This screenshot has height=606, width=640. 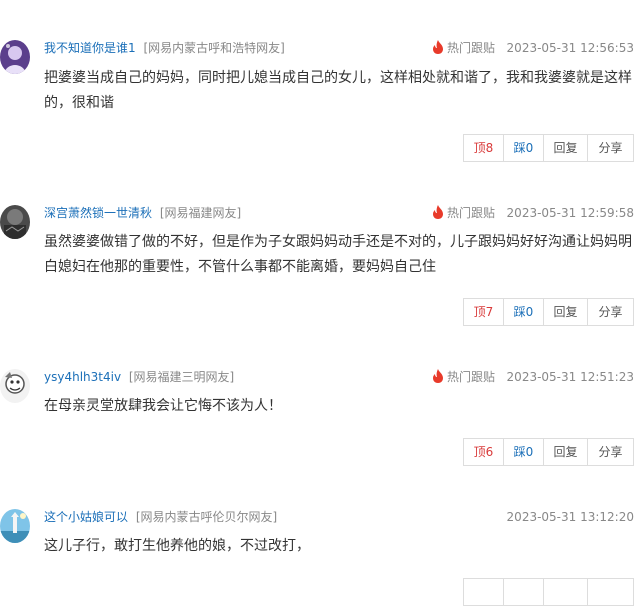 What do you see at coordinates (483, 592) in the screenshot?
I see `upvote-button` at bounding box center [483, 592].